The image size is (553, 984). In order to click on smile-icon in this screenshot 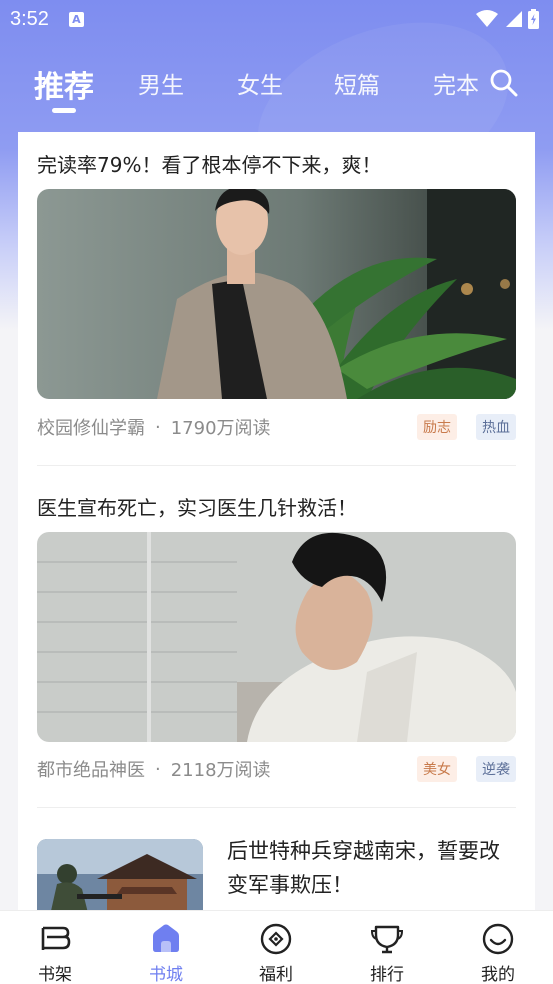, I will do `click(498, 939)`.